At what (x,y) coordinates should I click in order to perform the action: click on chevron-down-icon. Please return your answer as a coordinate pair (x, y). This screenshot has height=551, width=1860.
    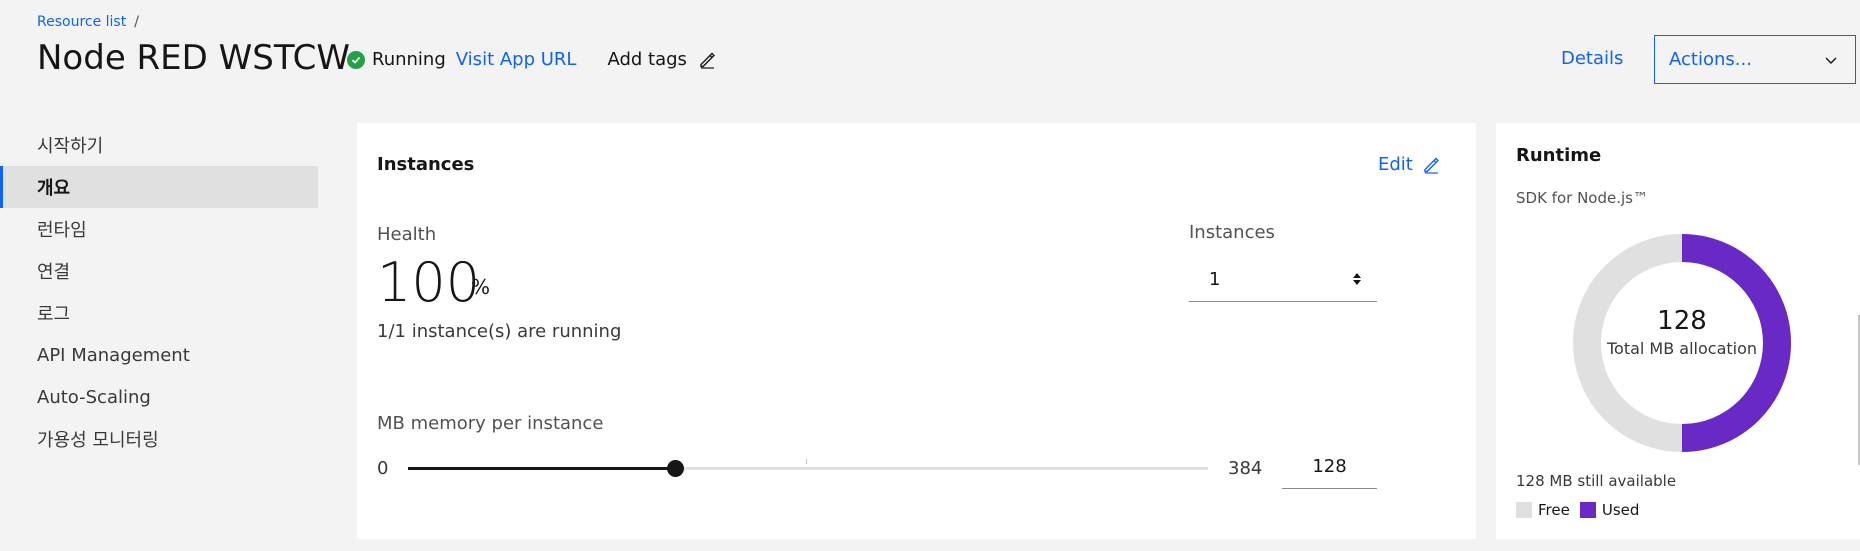
    Looking at the image, I should click on (1831, 60).